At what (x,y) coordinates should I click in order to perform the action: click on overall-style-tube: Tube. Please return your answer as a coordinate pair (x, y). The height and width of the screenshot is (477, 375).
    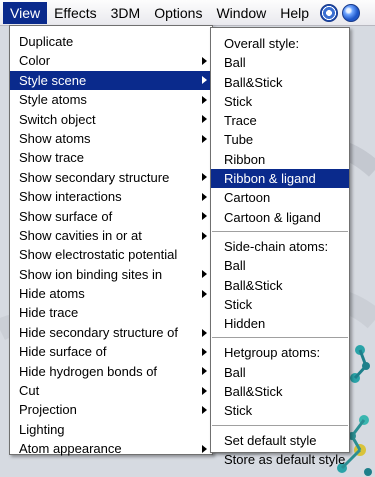
    Looking at the image, I should click on (280, 139).